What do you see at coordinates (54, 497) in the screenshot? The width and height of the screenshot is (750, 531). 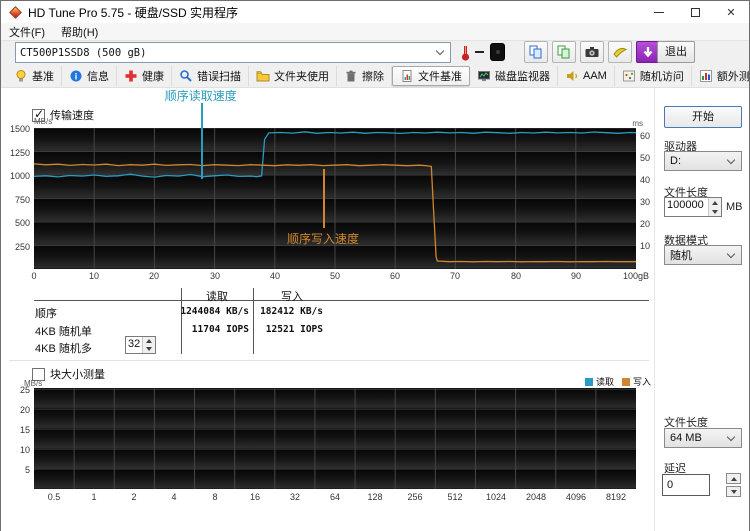 I see `x-axis-tick-label: 0.5` at bounding box center [54, 497].